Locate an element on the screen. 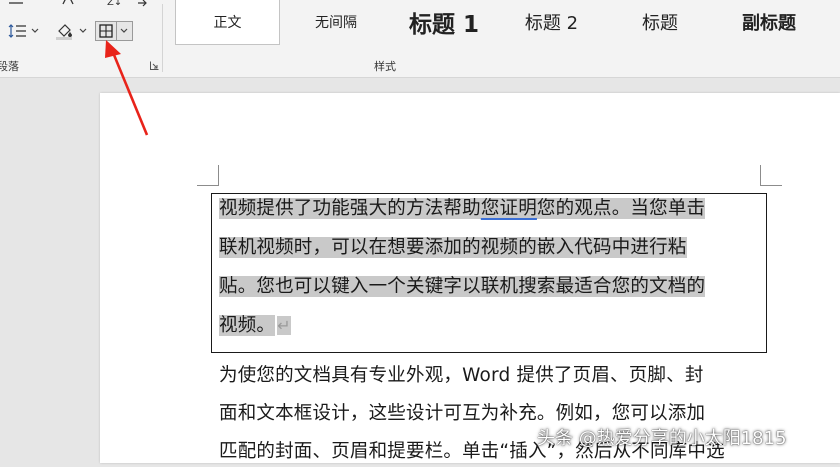  styles-gallery: 正文 无间隔 标题 1 标题 2 标题 副标题 is located at coordinates (507, 23).